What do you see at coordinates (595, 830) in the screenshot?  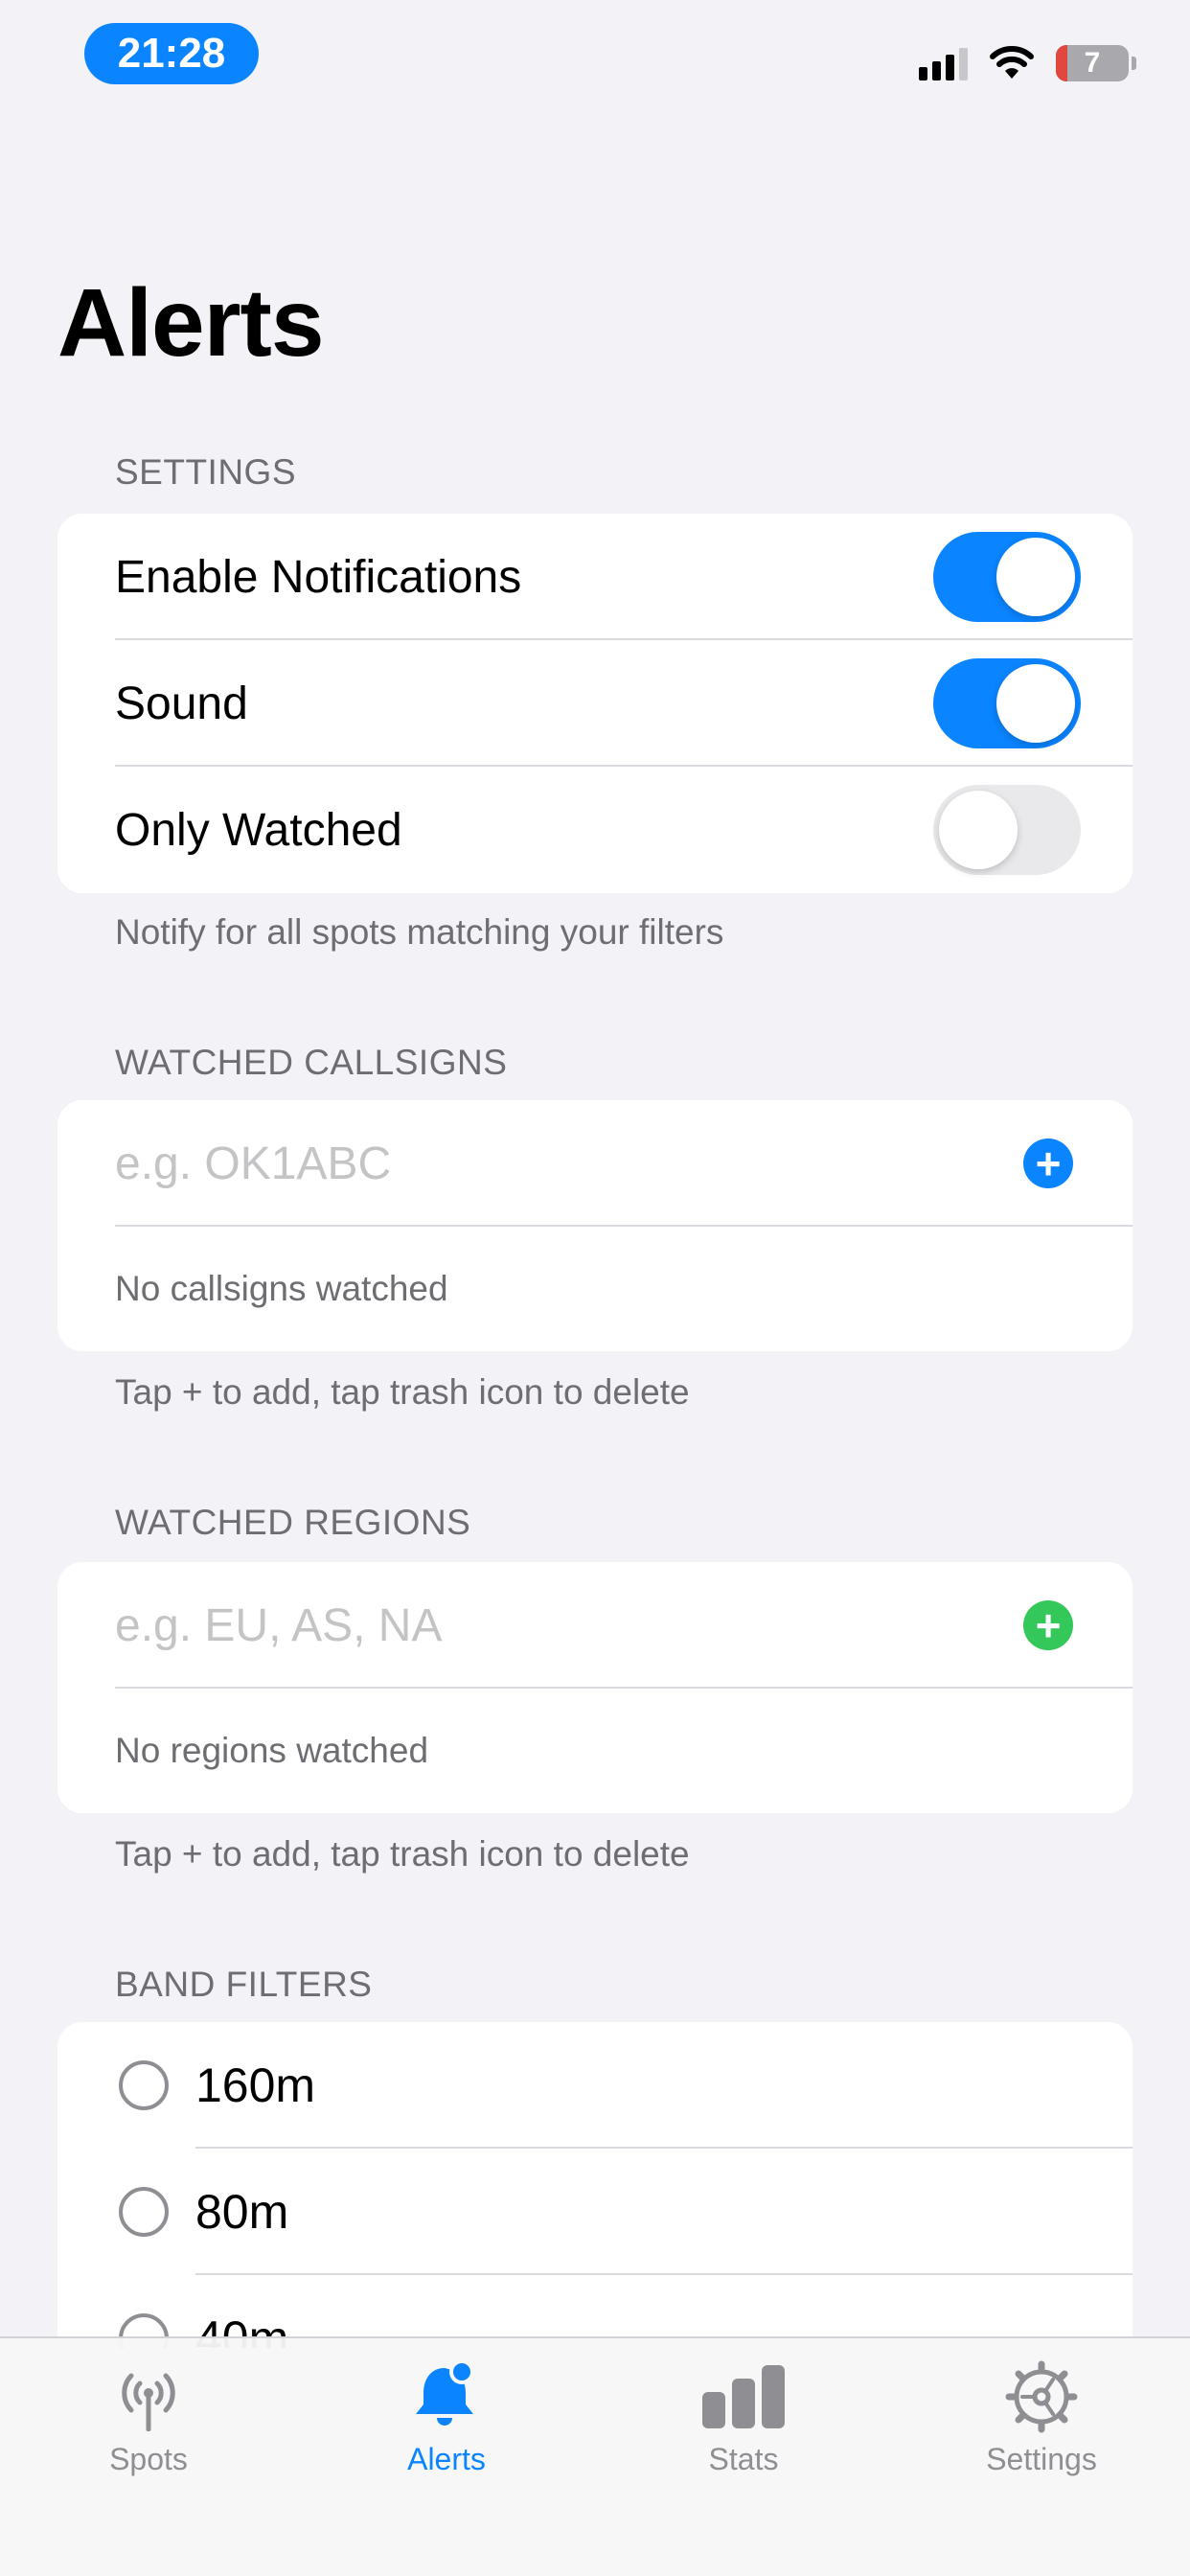 I see `only-watched-row: Only Watched` at bounding box center [595, 830].